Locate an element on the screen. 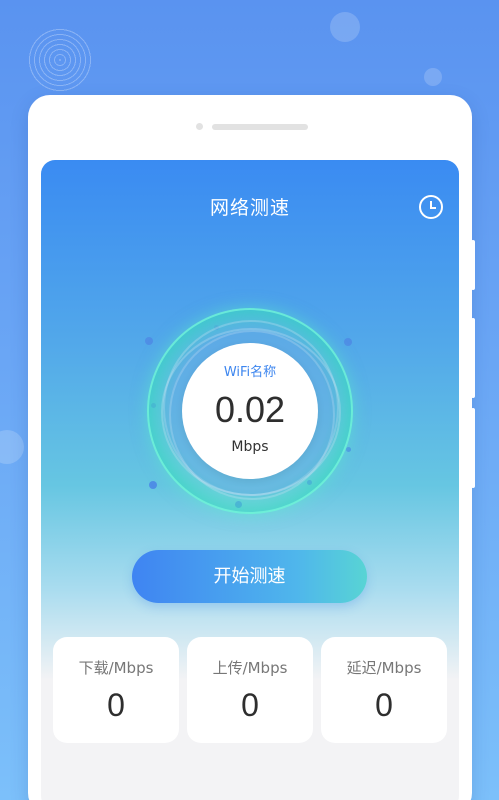  upload-card: 上传/Mbps 0 is located at coordinates (250, 690).